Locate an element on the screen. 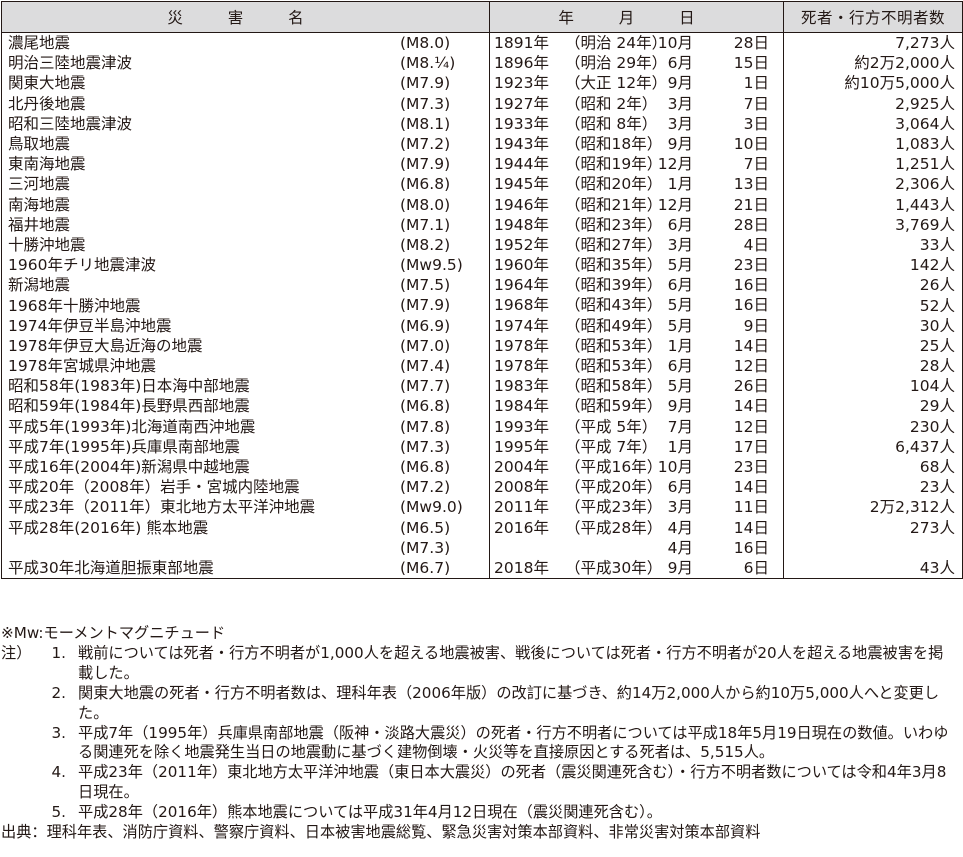  magnitude: (M7.4) is located at coordinates (425, 366).